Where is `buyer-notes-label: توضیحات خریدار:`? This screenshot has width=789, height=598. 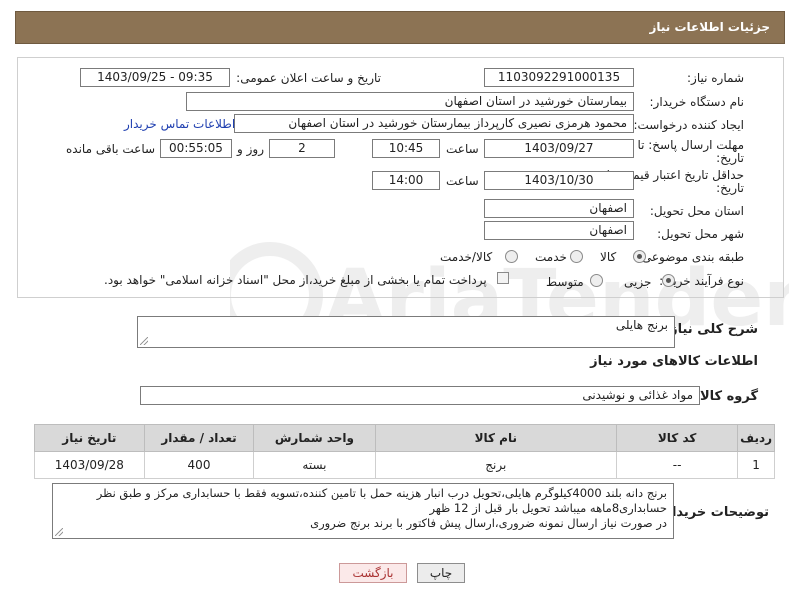 buyer-notes-label: توضیحات خریدار: is located at coordinates (714, 512).